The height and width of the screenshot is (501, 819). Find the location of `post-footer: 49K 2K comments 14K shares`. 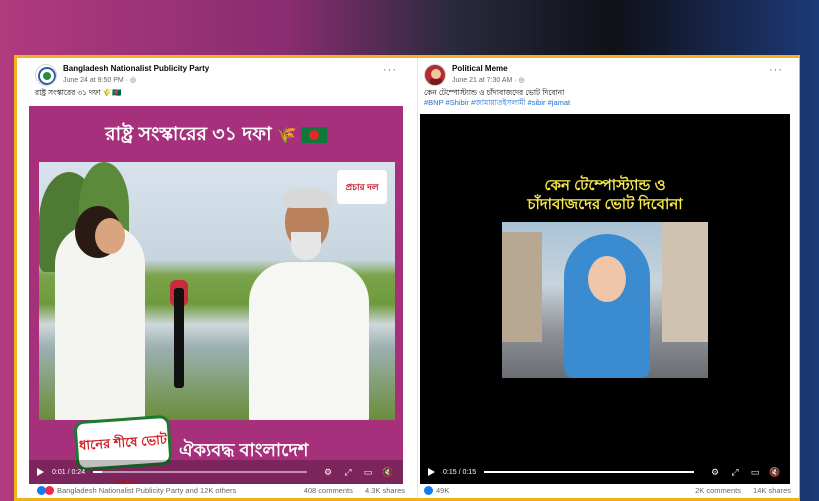

post-footer: 49K 2K comments 14K shares is located at coordinates (607, 493).